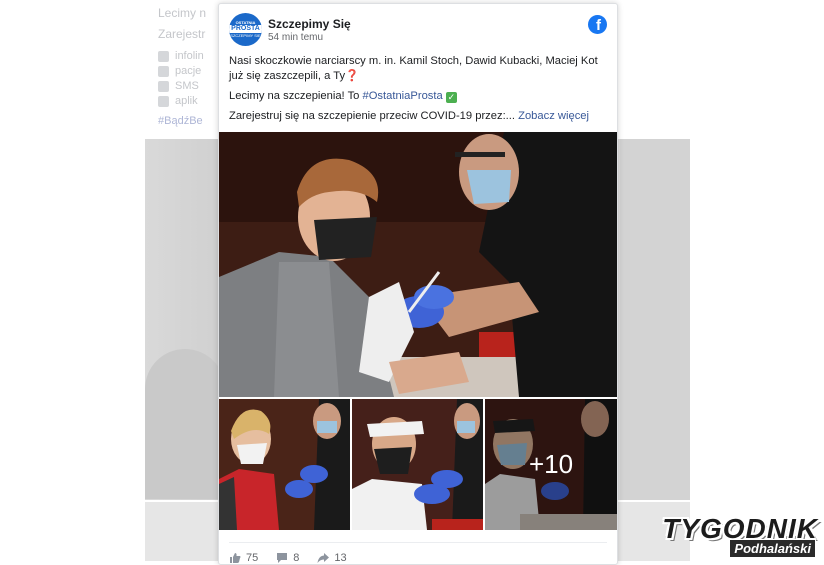 Image resolution: width=824 pixels, height=565 pixels. Describe the element at coordinates (728, 535) in the screenshot. I see `tygodnik-podhalanski-watermark: TYGODNIK Podhalański` at that location.